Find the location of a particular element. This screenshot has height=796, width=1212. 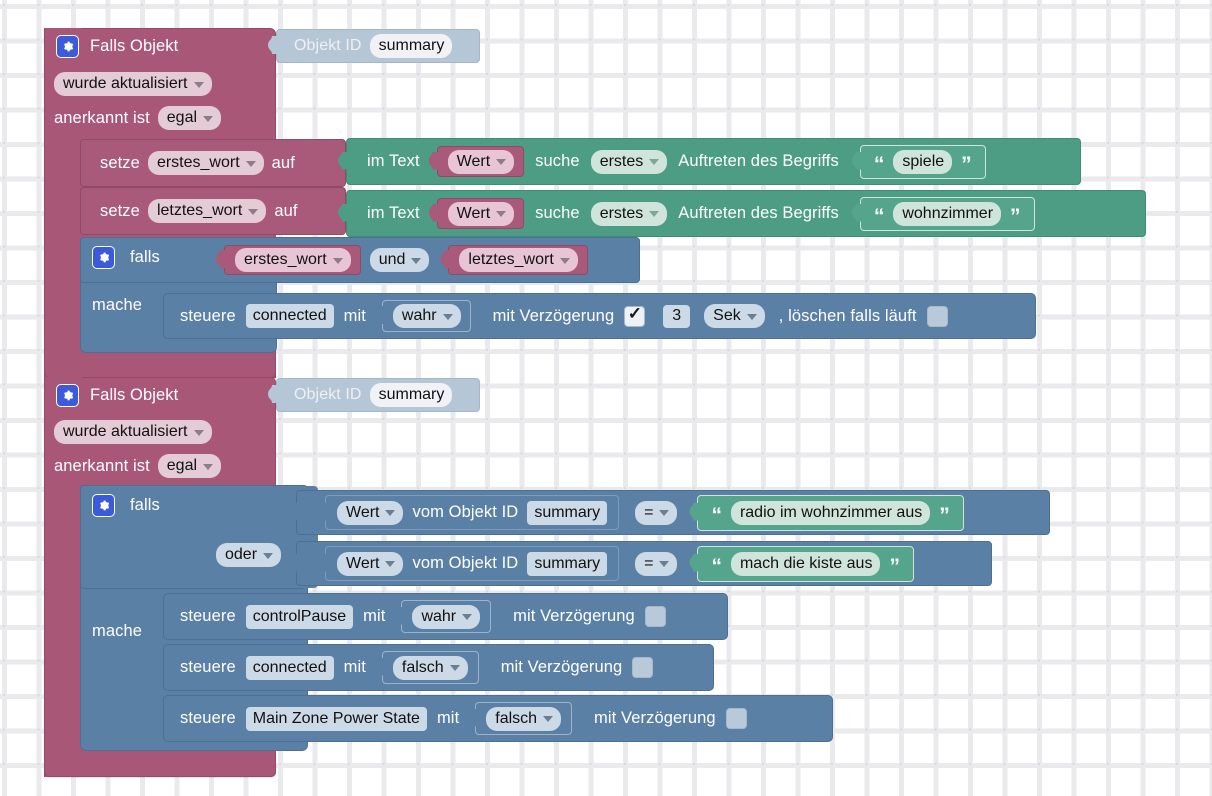

text-literal-block-1: “ spiele ” is located at coordinates (923, 161).